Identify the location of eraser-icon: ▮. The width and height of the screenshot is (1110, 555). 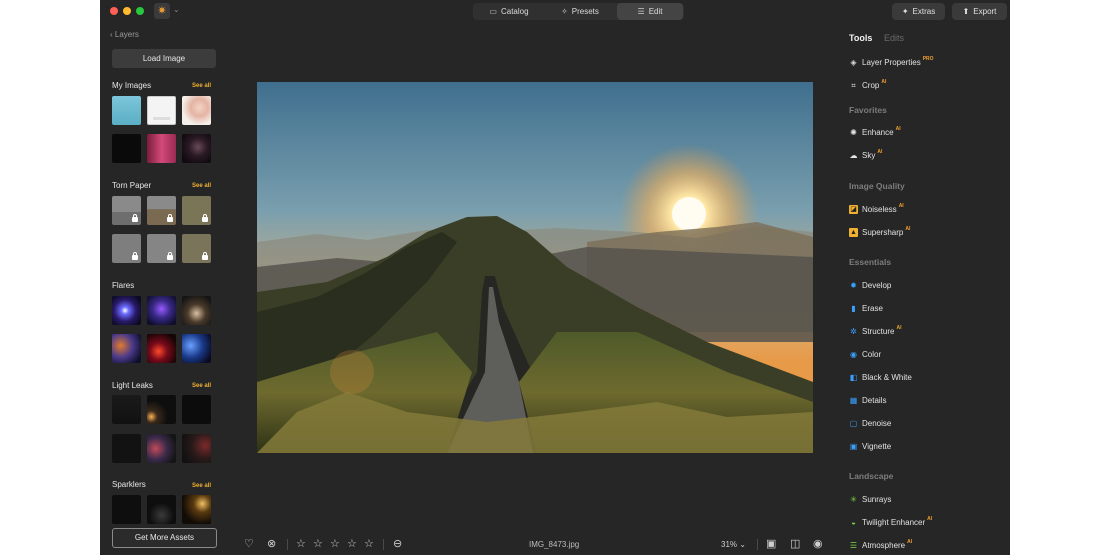
(853, 308).